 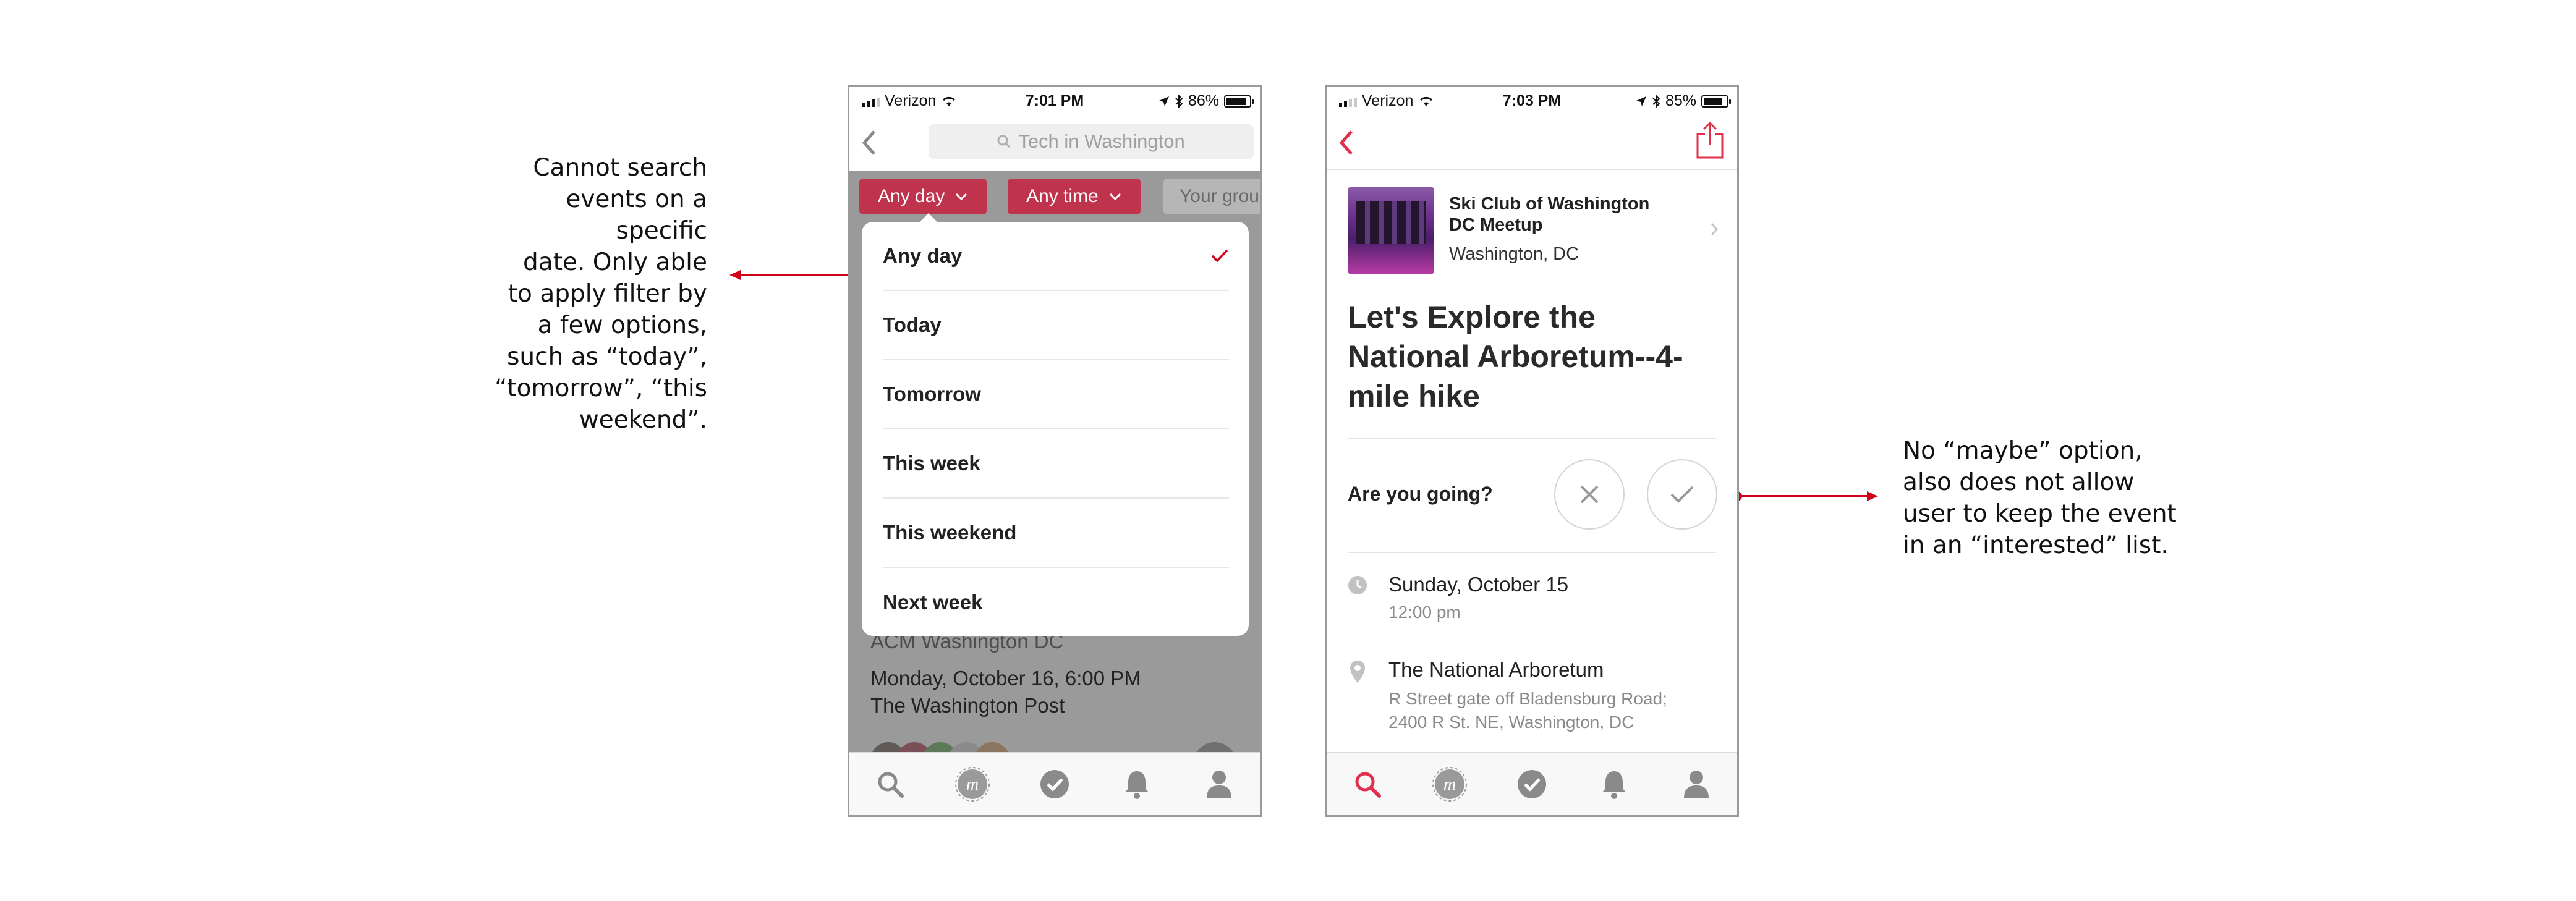 What do you see at coordinates (1715, 229) in the screenshot?
I see `chevron-right-icon` at bounding box center [1715, 229].